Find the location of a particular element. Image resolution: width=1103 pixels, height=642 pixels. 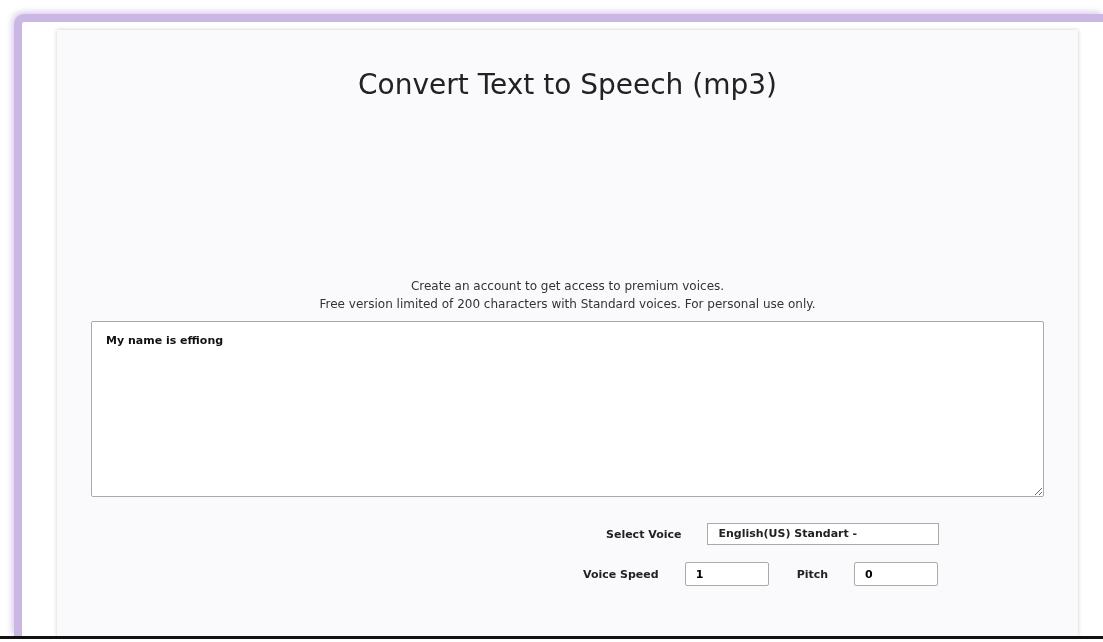

voice-speed-label: Voice Speed is located at coordinates (621, 574).